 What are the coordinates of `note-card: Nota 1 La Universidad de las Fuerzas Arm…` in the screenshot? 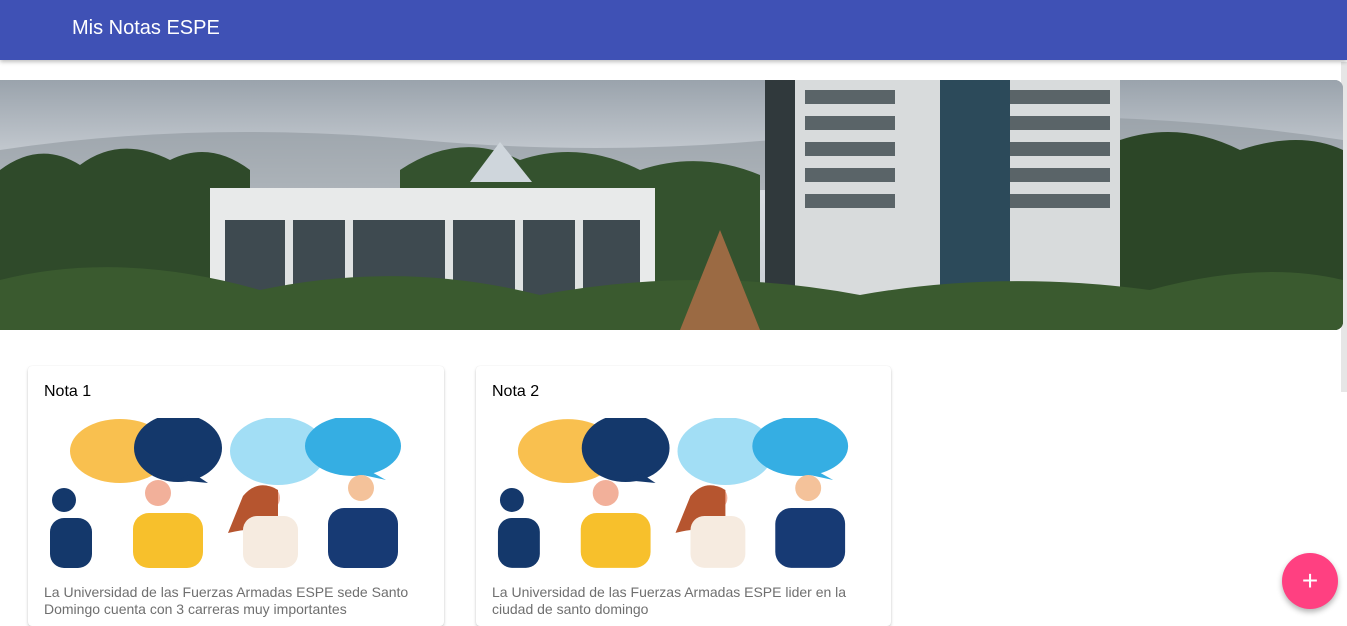 It's located at (236, 496).